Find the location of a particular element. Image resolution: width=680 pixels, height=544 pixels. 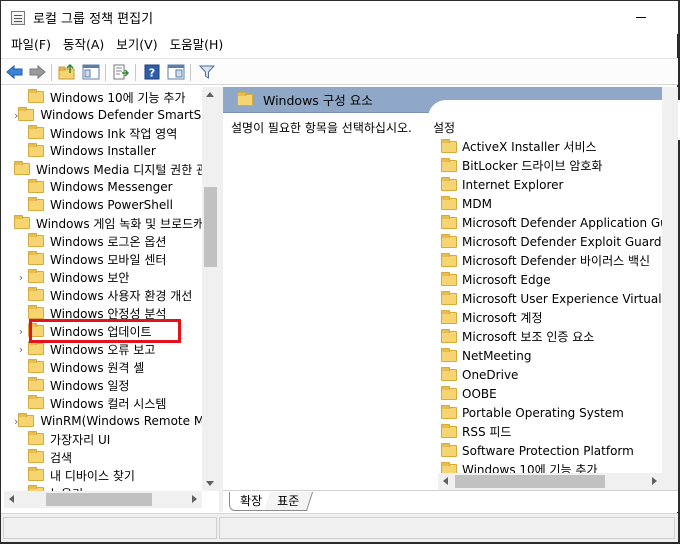

description-text: 설명이 필요한 항목을 선택하십시오. is located at coordinates (321, 128).